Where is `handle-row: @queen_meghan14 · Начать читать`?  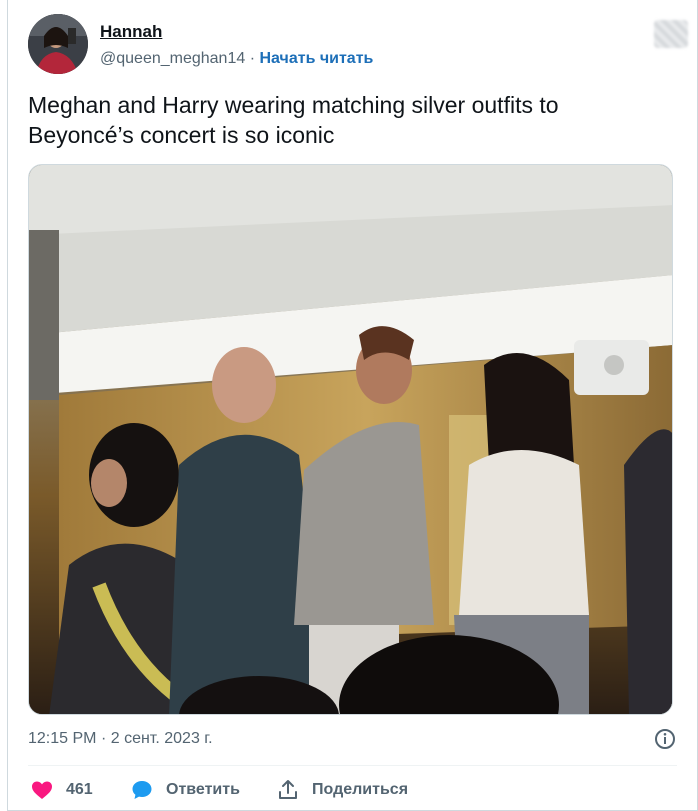 handle-row: @queen_meghan14 · Начать читать is located at coordinates (236, 59).